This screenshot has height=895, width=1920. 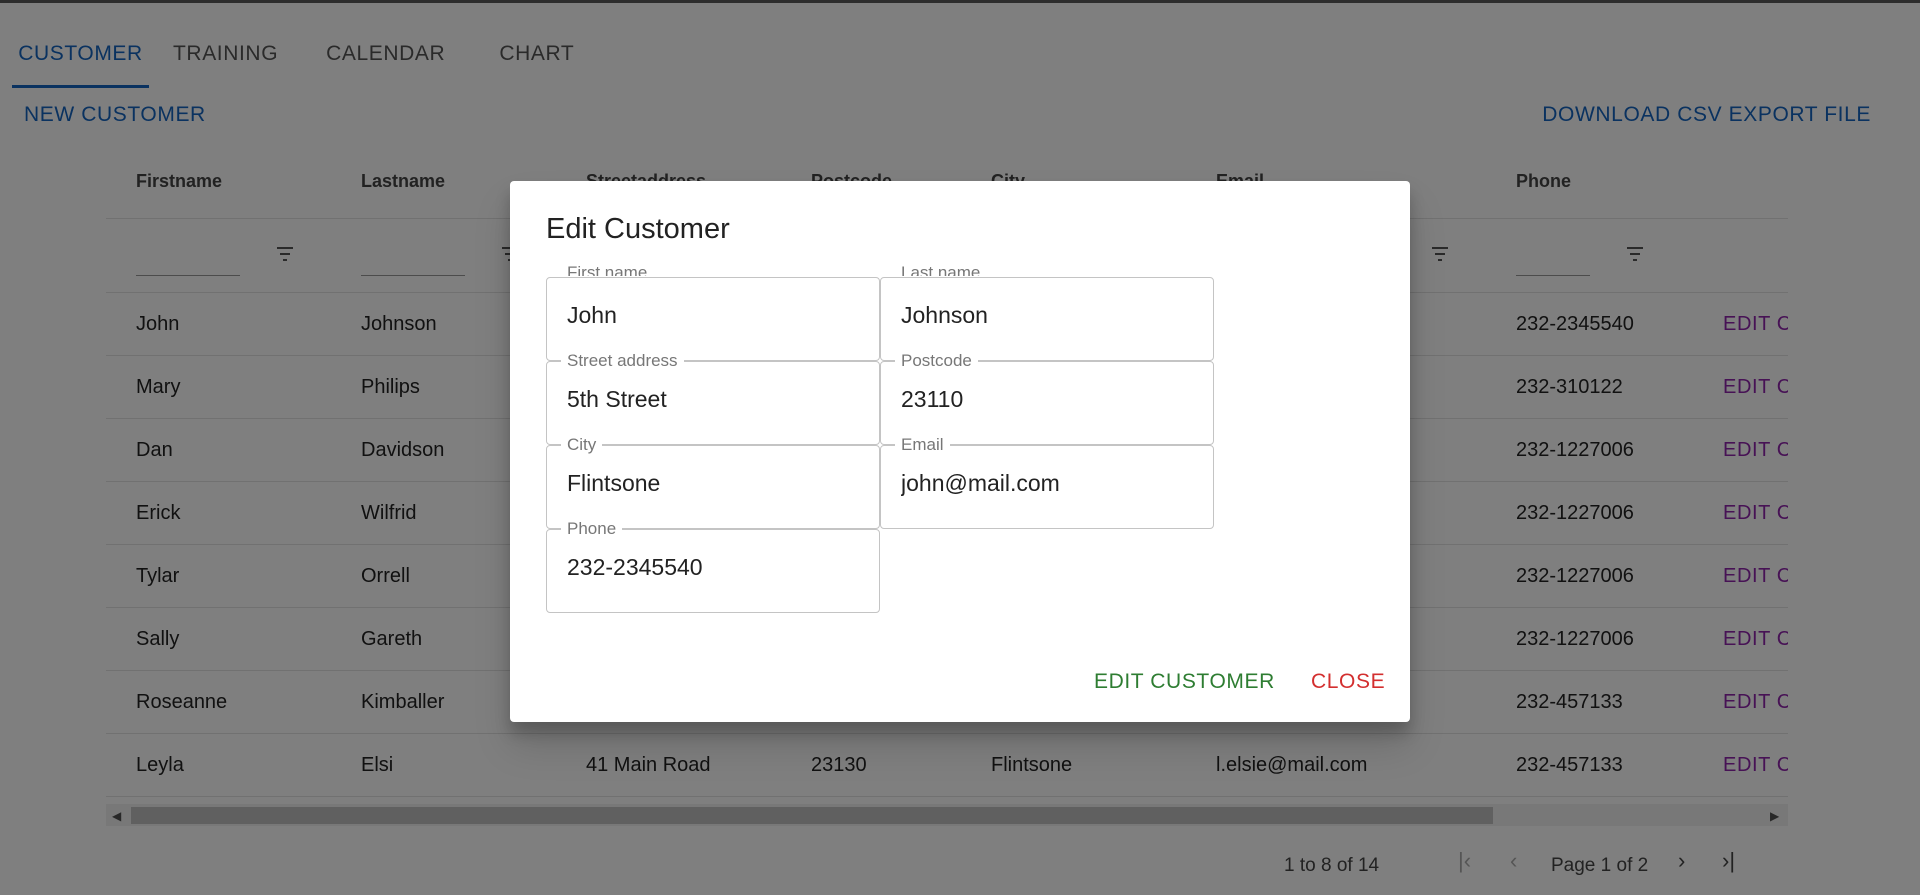 I want to click on email-label: Email, so click(x=922, y=445).